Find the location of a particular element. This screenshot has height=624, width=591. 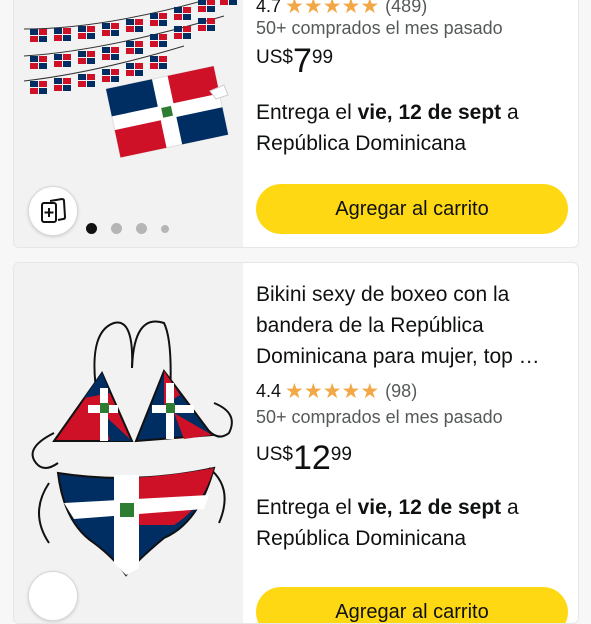

price: US$ 7 99 is located at coordinates (294, 61).